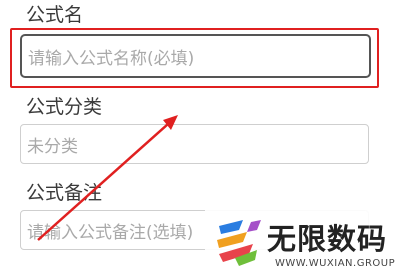  What do you see at coordinates (110, 232) in the screenshot?
I see `formula-note-placeholder: 请输入公式备注(选填)` at bounding box center [110, 232].